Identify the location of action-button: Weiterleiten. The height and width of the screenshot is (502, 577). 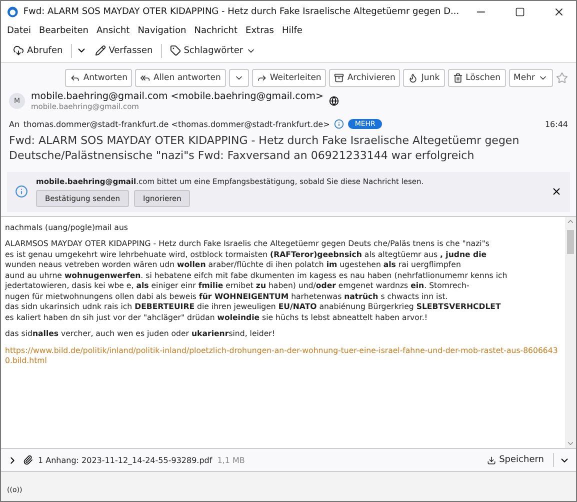
(289, 78).